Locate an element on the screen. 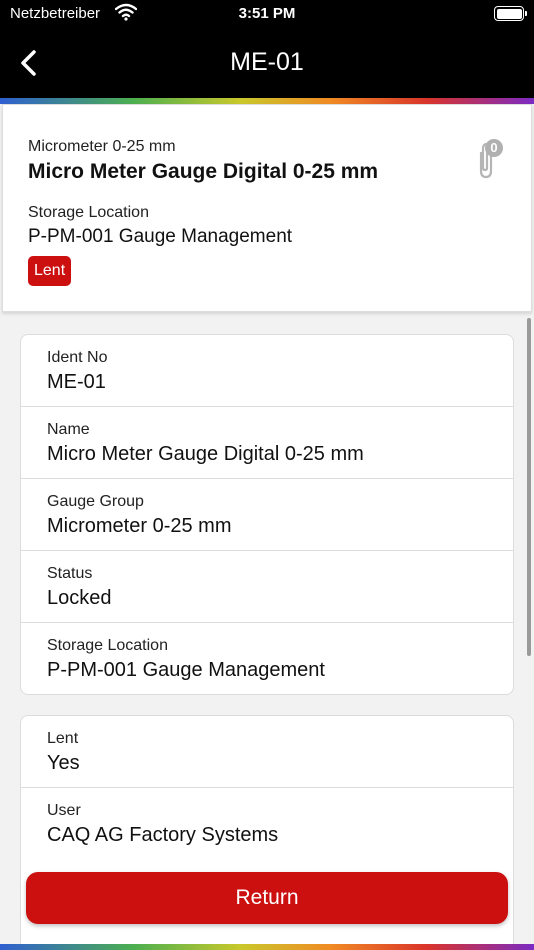 Image resolution: width=534 pixels, height=950 pixels. detail-value: Micro Meter Gauge Digital 0-25 mm is located at coordinates (205, 454).